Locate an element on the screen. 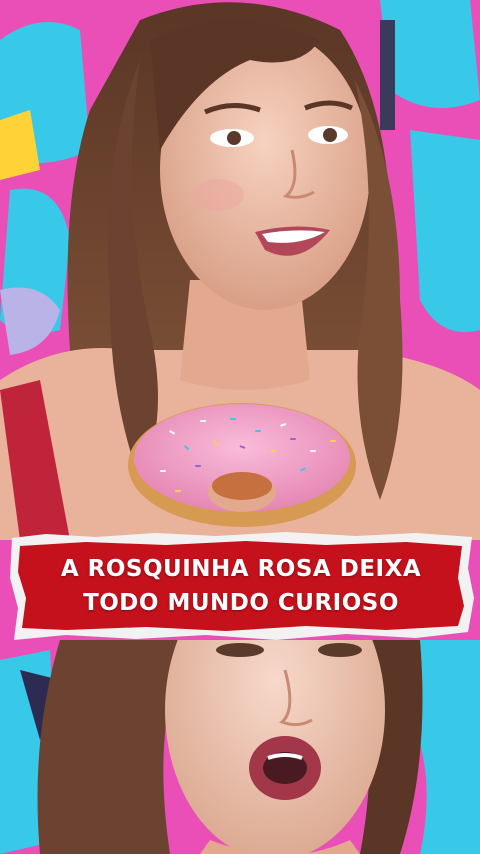 The height and width of the screenshot is (854, 480). donut-icon is located at coordinates (242, 465).